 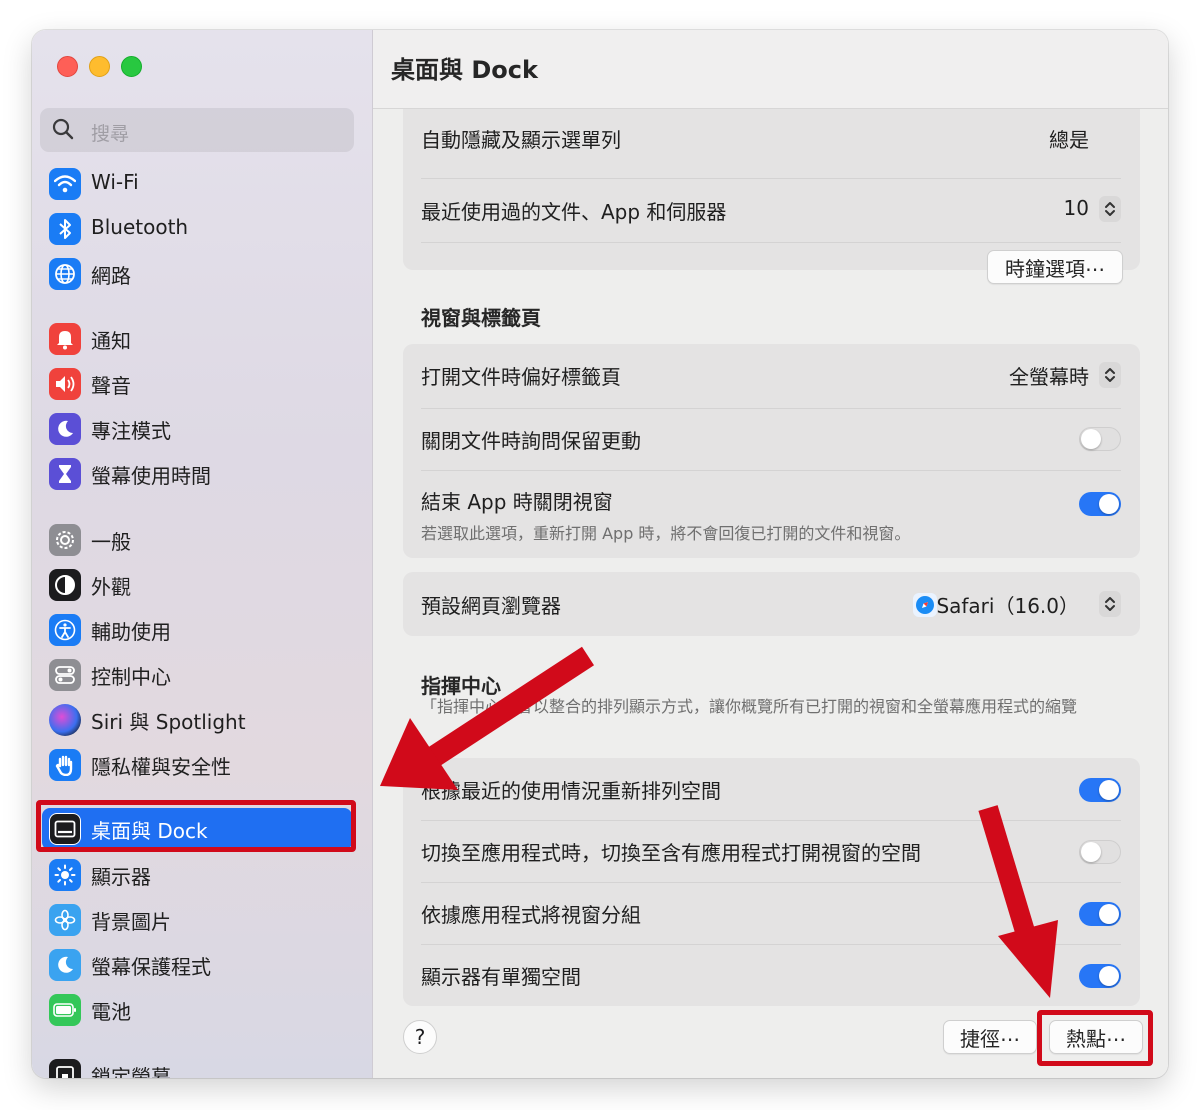 What do you see at coordinates (202, 674) in the screenshot?
I see `sidebar-item-control-center: 控制中心` at bounding box center [202, 674].